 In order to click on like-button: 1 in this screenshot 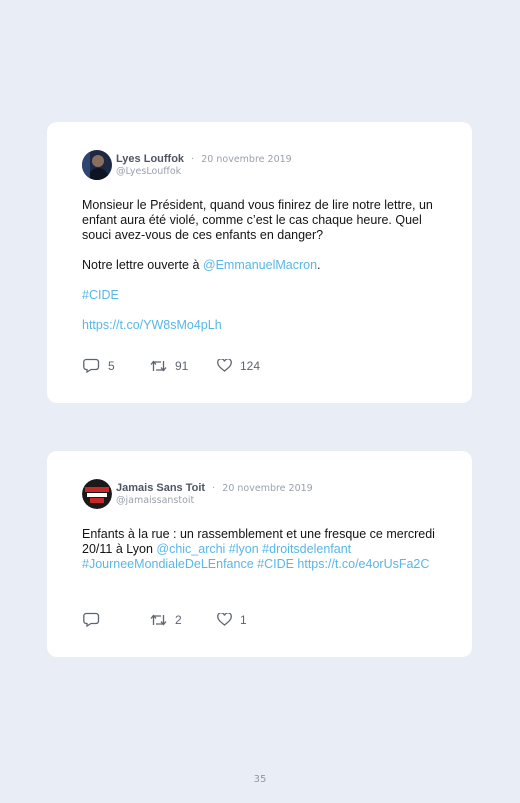, I will do `click(232, 620)`.